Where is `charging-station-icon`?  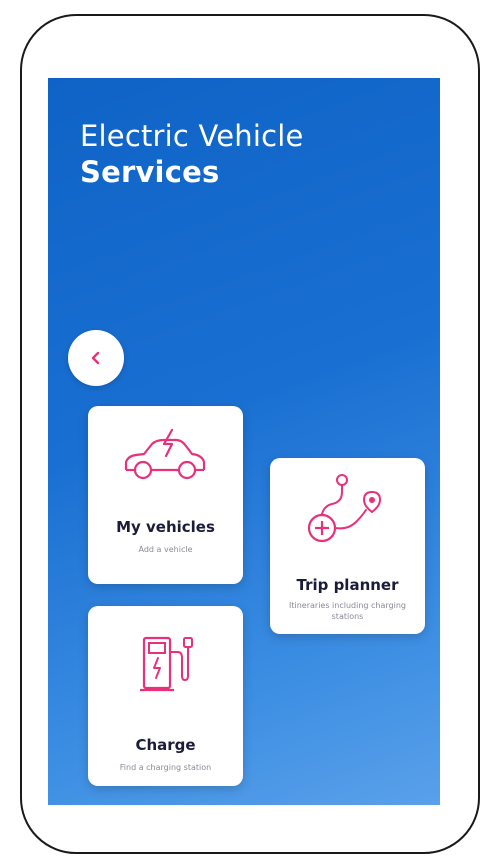
charging-station-icon is located at coordinates (166, 664).